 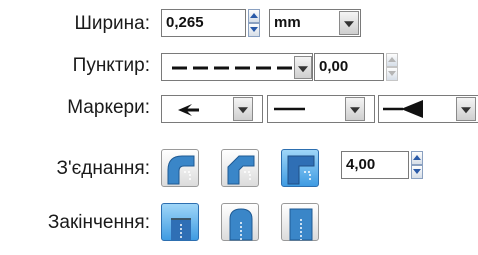 I want to click on dash-offset-spinner, so click(x=392, y=67).